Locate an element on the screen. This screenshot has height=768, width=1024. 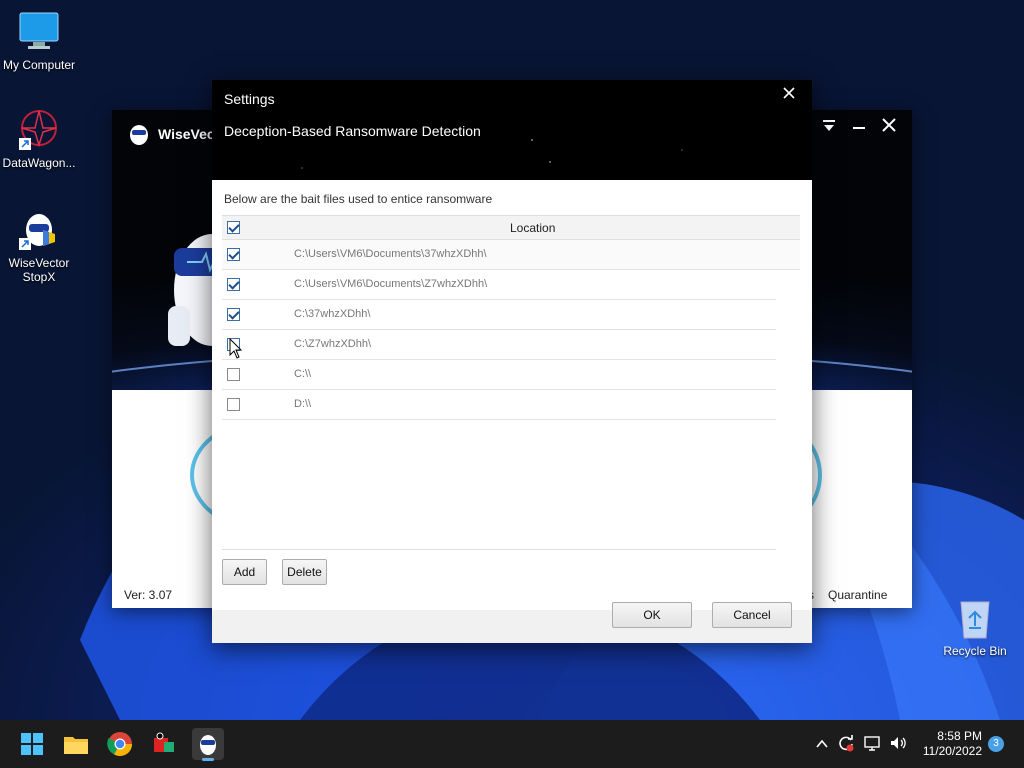
clock-time: 8:58 PM is located at coordinates (959, 736).